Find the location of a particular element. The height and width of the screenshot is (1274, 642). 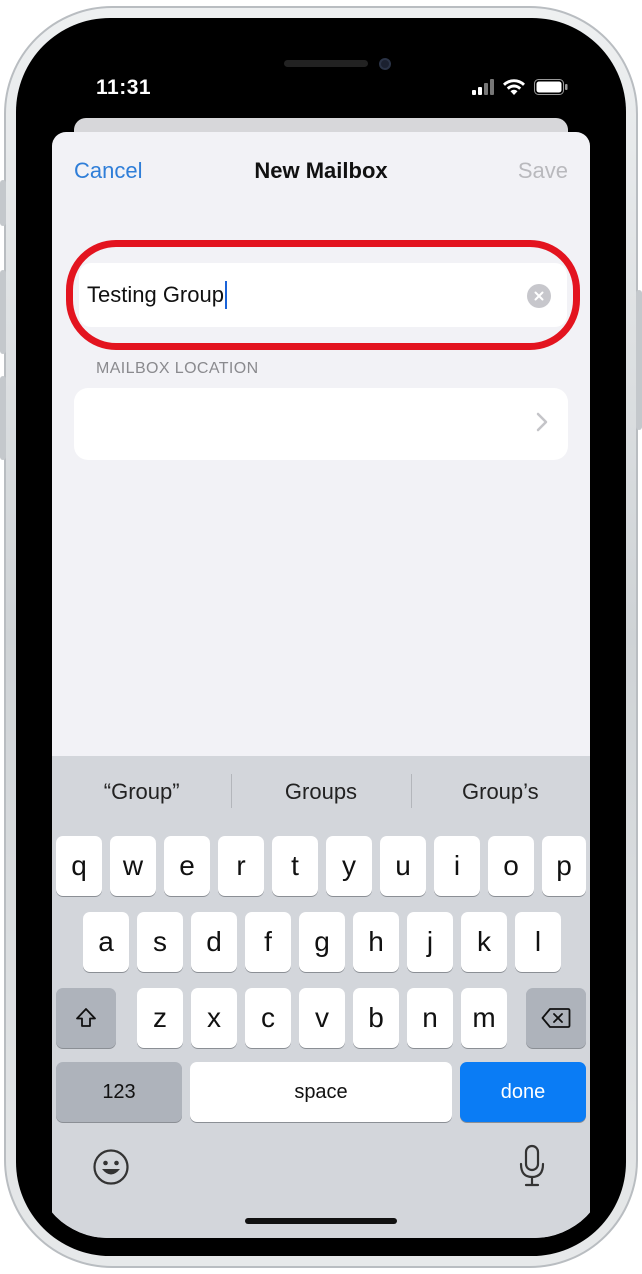

shift-key is located at coordinates (86, 1018).